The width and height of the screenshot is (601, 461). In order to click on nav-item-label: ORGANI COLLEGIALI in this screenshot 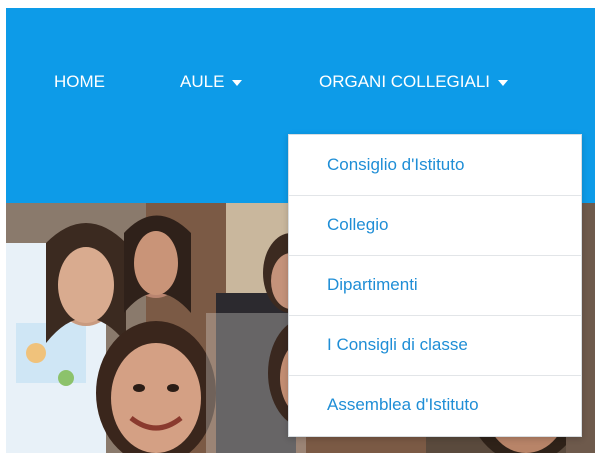, I will do `click(404, 81)`.